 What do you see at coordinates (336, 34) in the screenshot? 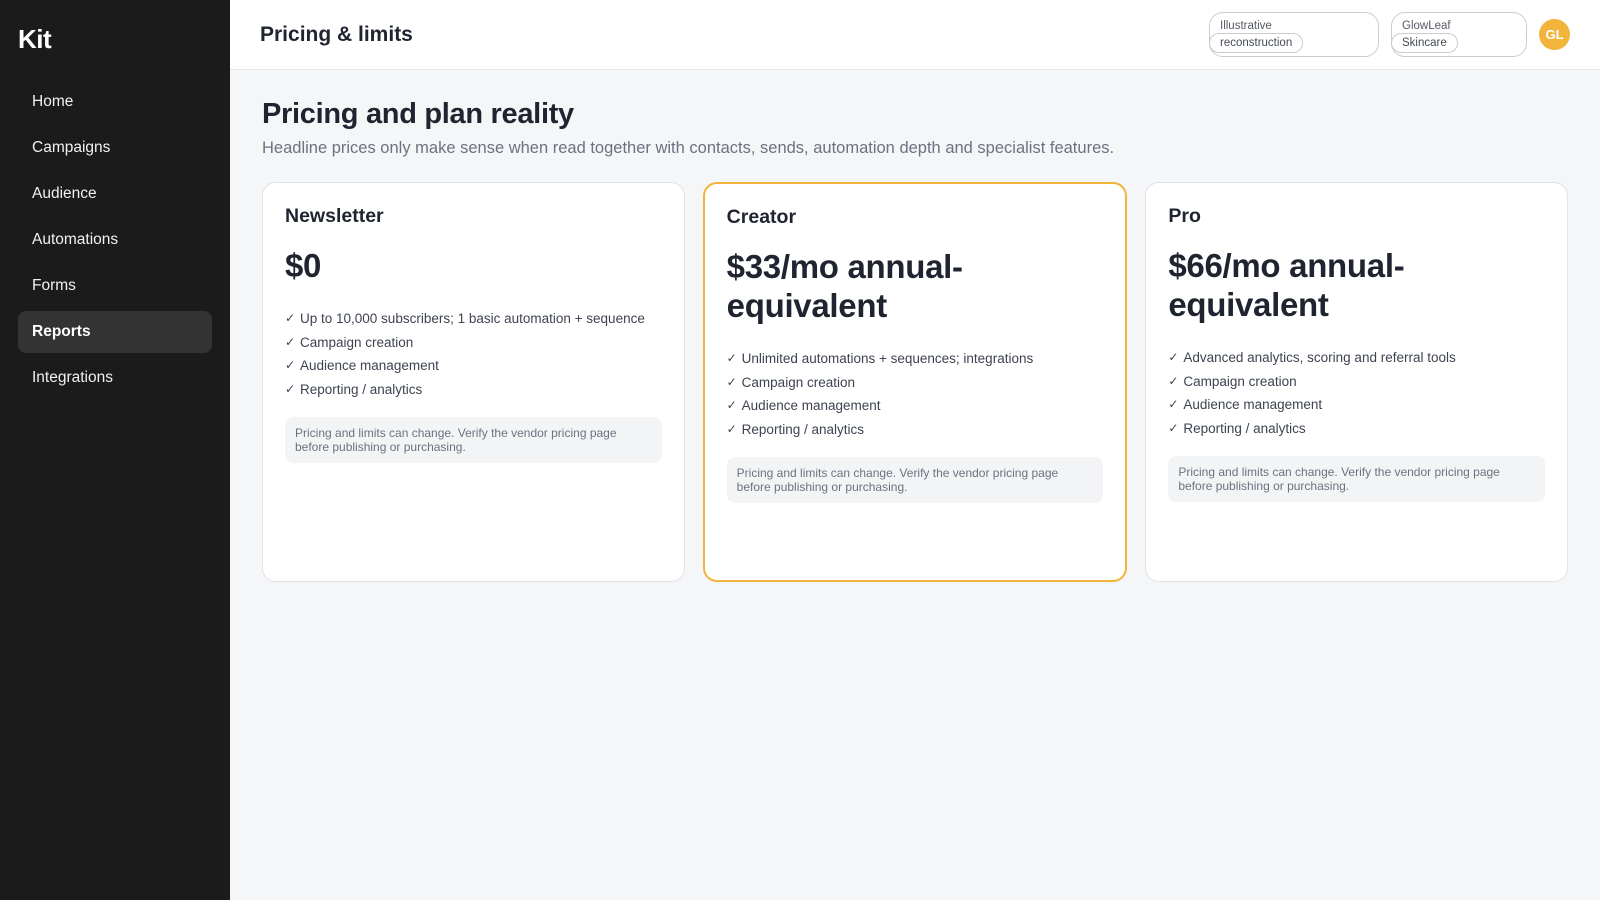
I see `page-header-title: Pricing & limits` at bounding box center [336, 34].